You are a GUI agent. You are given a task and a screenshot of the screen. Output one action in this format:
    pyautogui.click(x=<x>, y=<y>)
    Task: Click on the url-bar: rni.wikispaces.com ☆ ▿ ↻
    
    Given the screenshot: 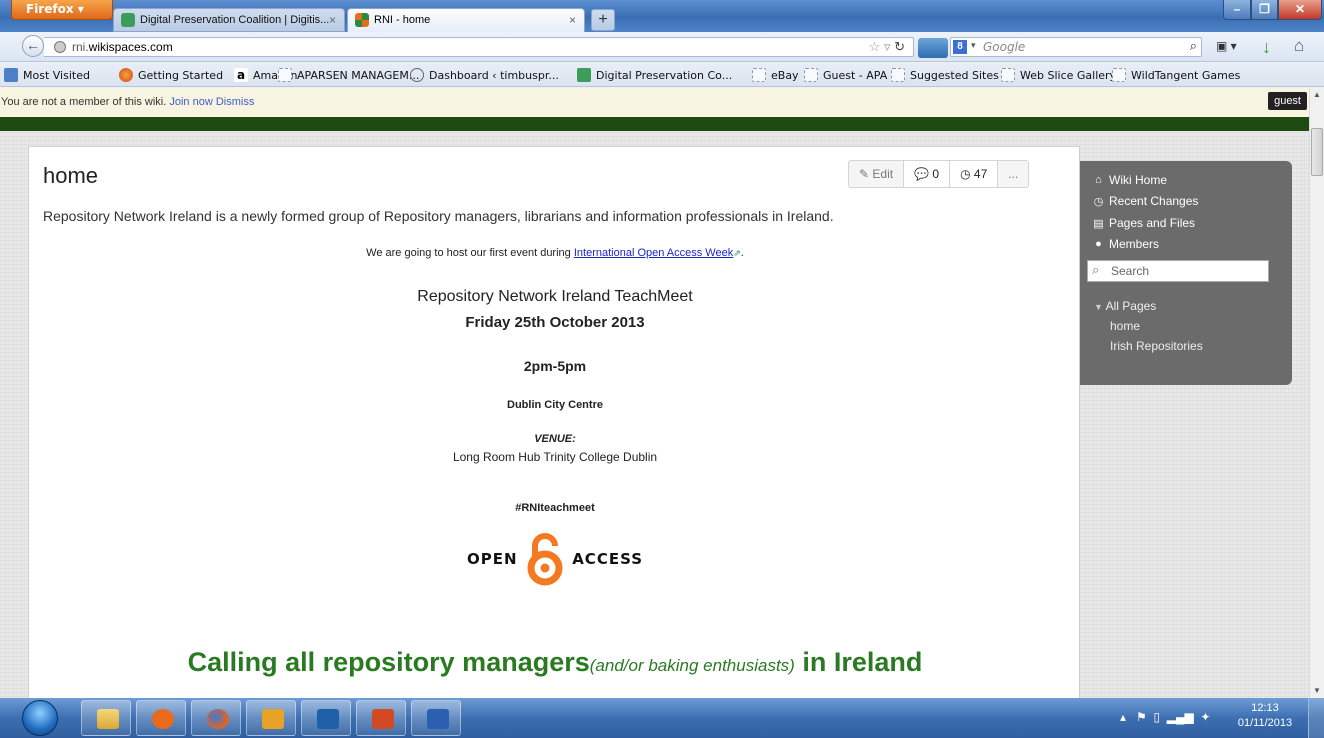 What is the action you would take?
    pyautogui.click(x=479, y=47)
    